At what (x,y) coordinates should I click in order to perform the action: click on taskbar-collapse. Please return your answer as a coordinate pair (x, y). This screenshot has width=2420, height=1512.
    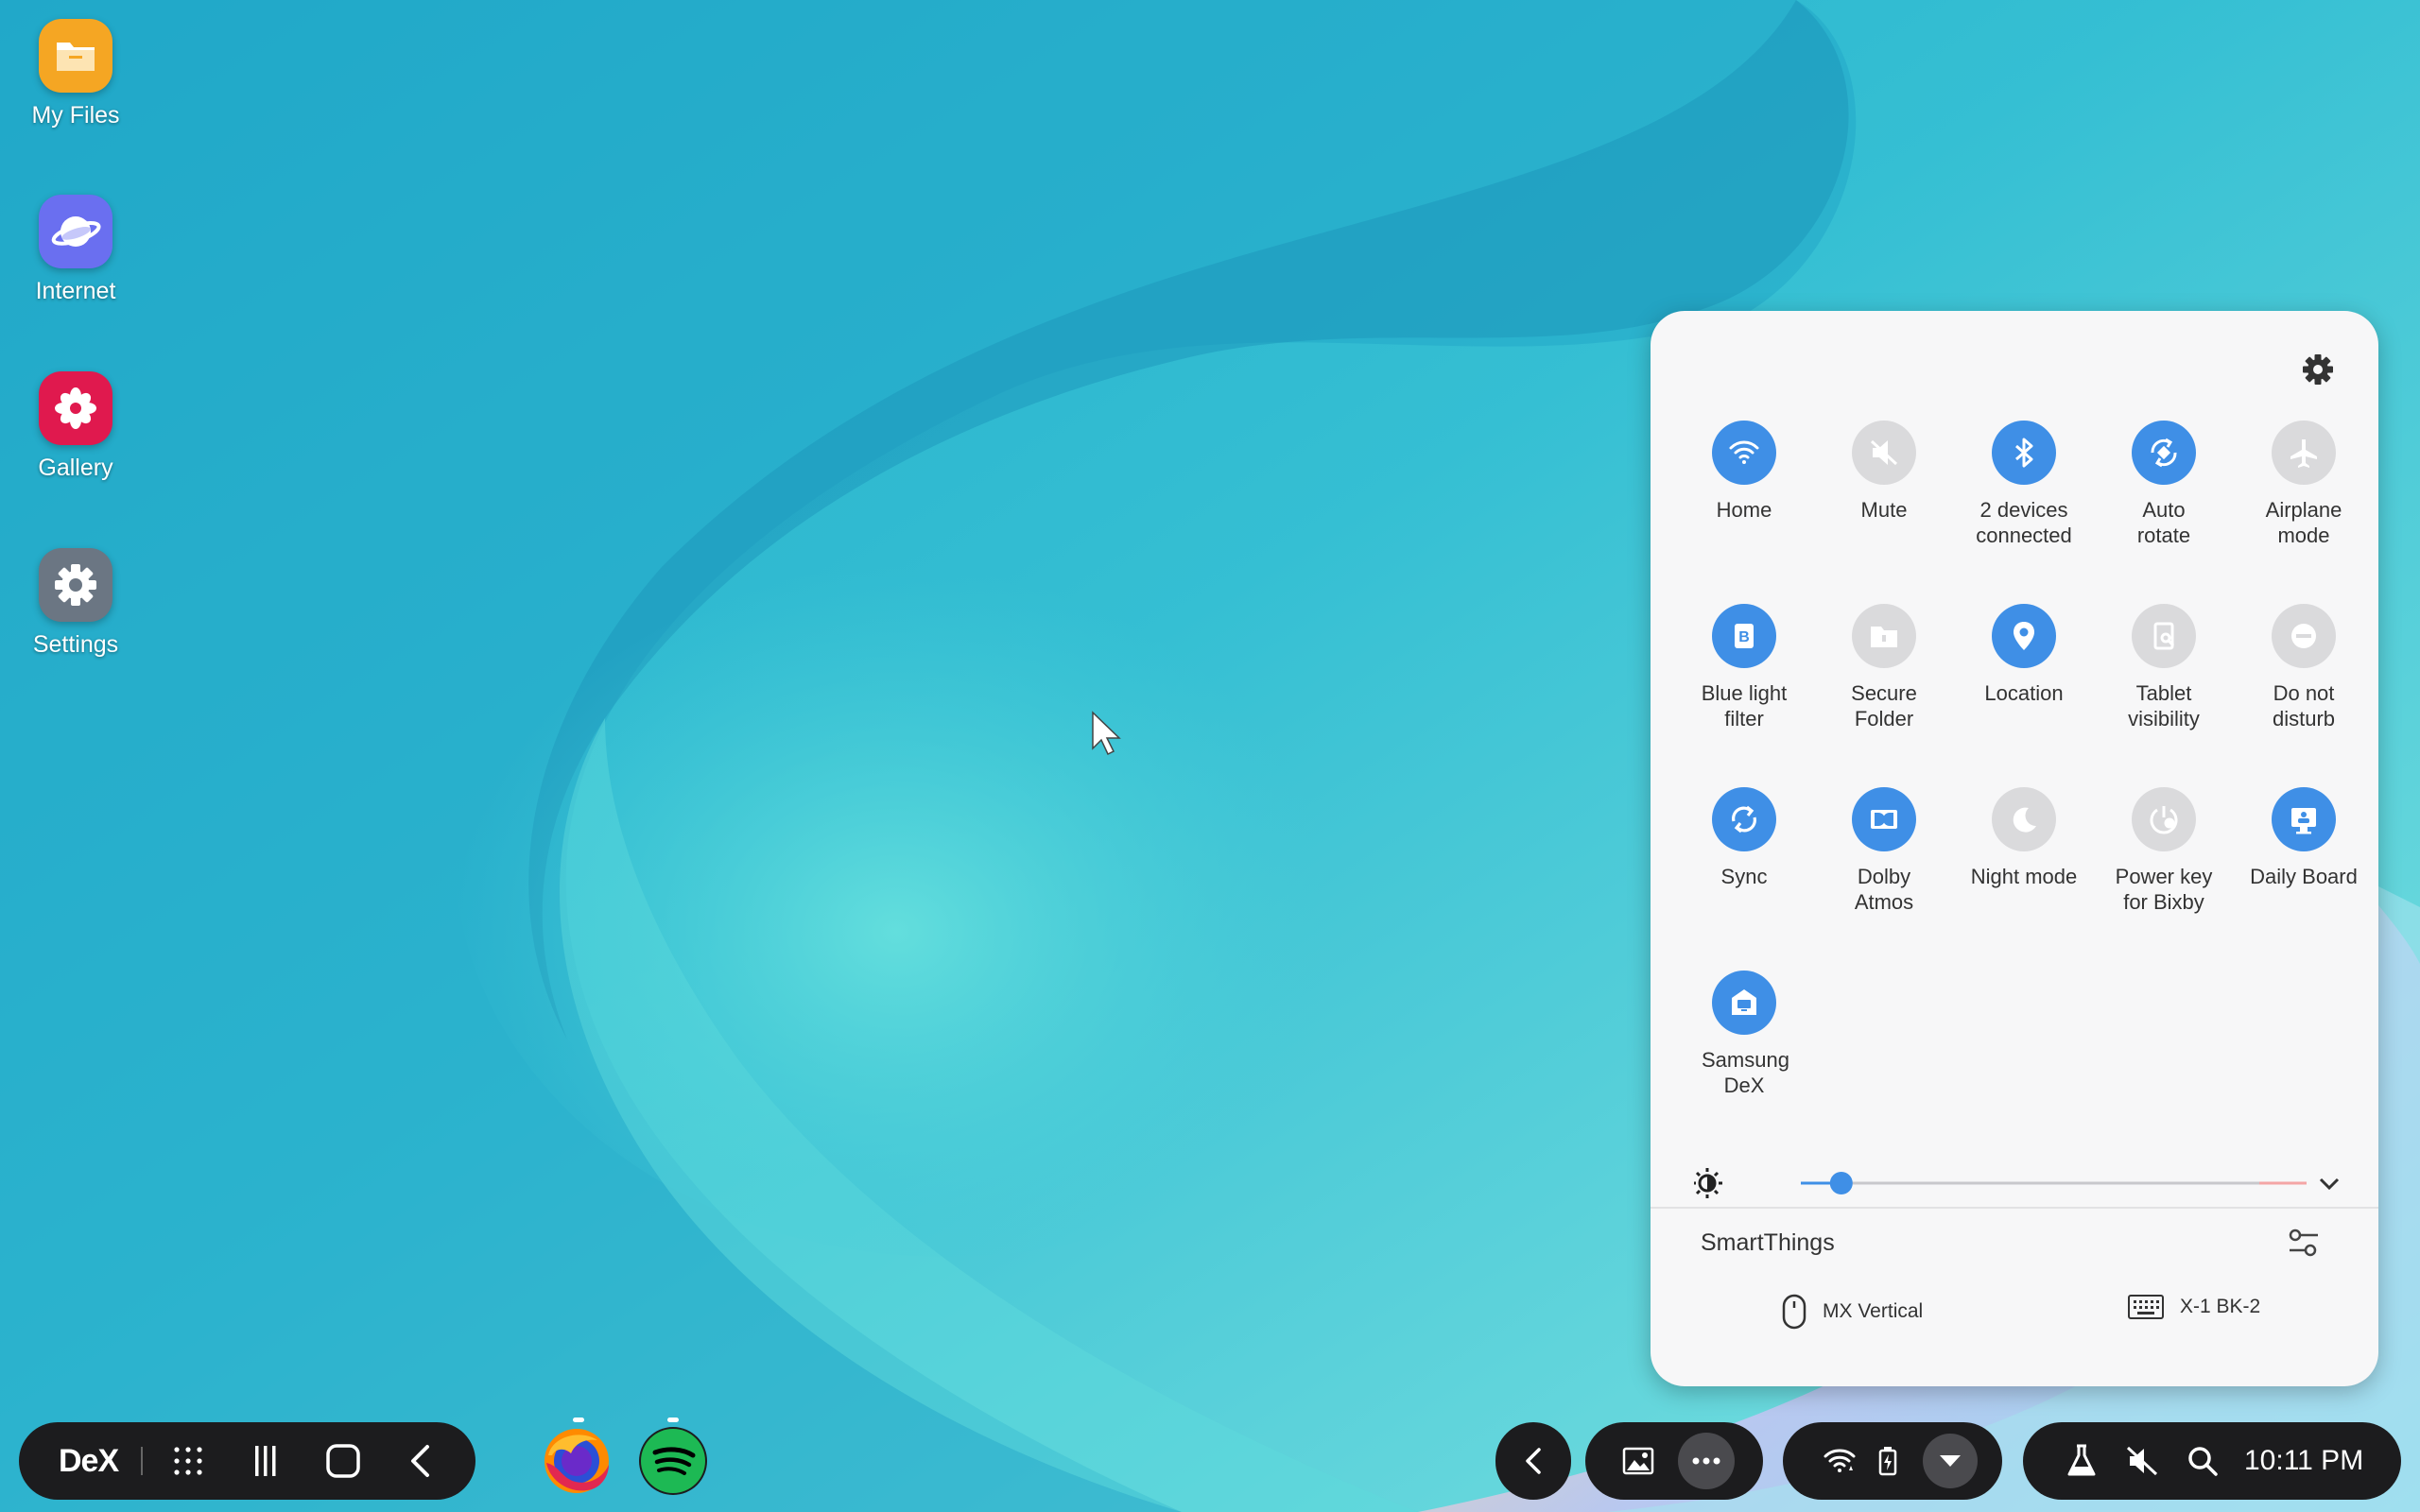
    Looking at the image, I should click on (1533, 1461).